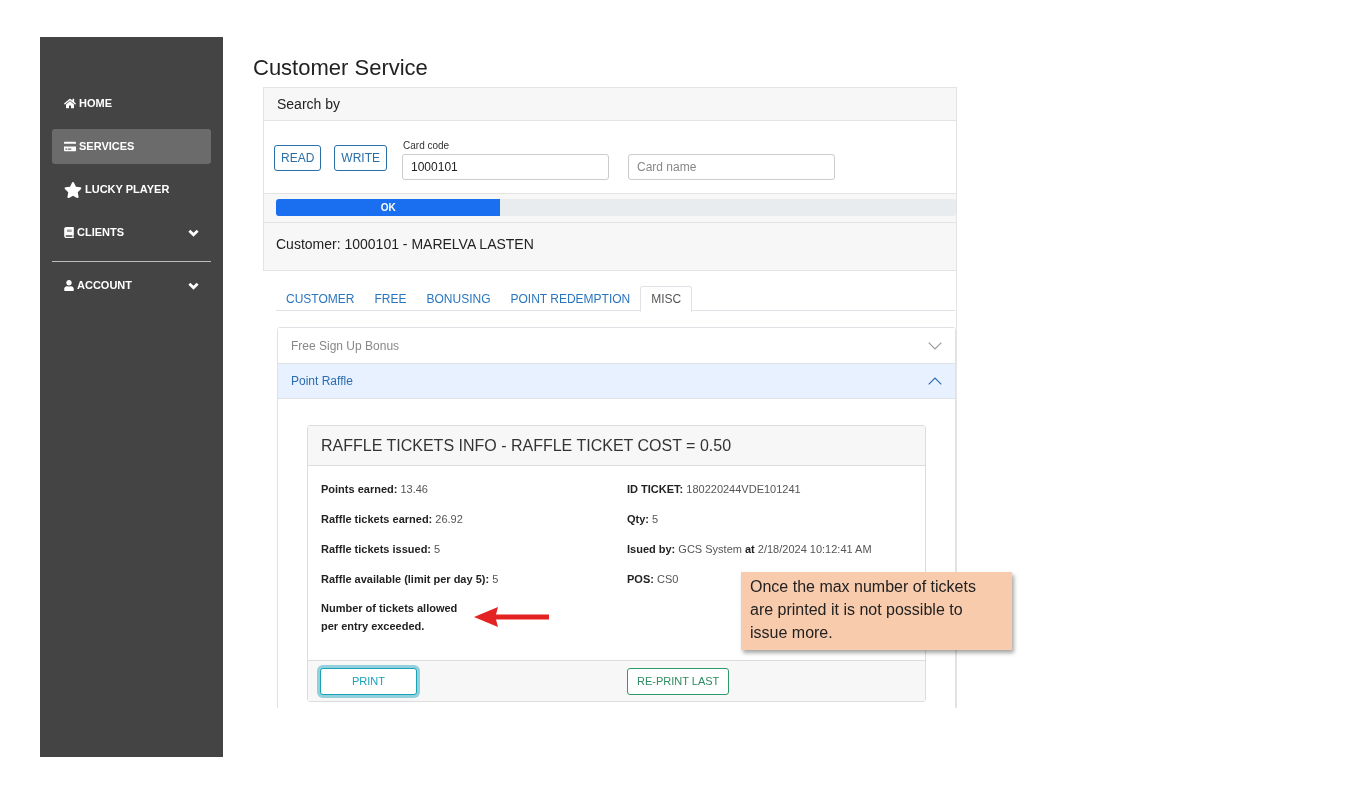 The height and width of the screenshot is (794, 1361). What do you see at coordinates (73, 189) in the screenshot?
I see `star-icon` at bounding box center [73, 189].